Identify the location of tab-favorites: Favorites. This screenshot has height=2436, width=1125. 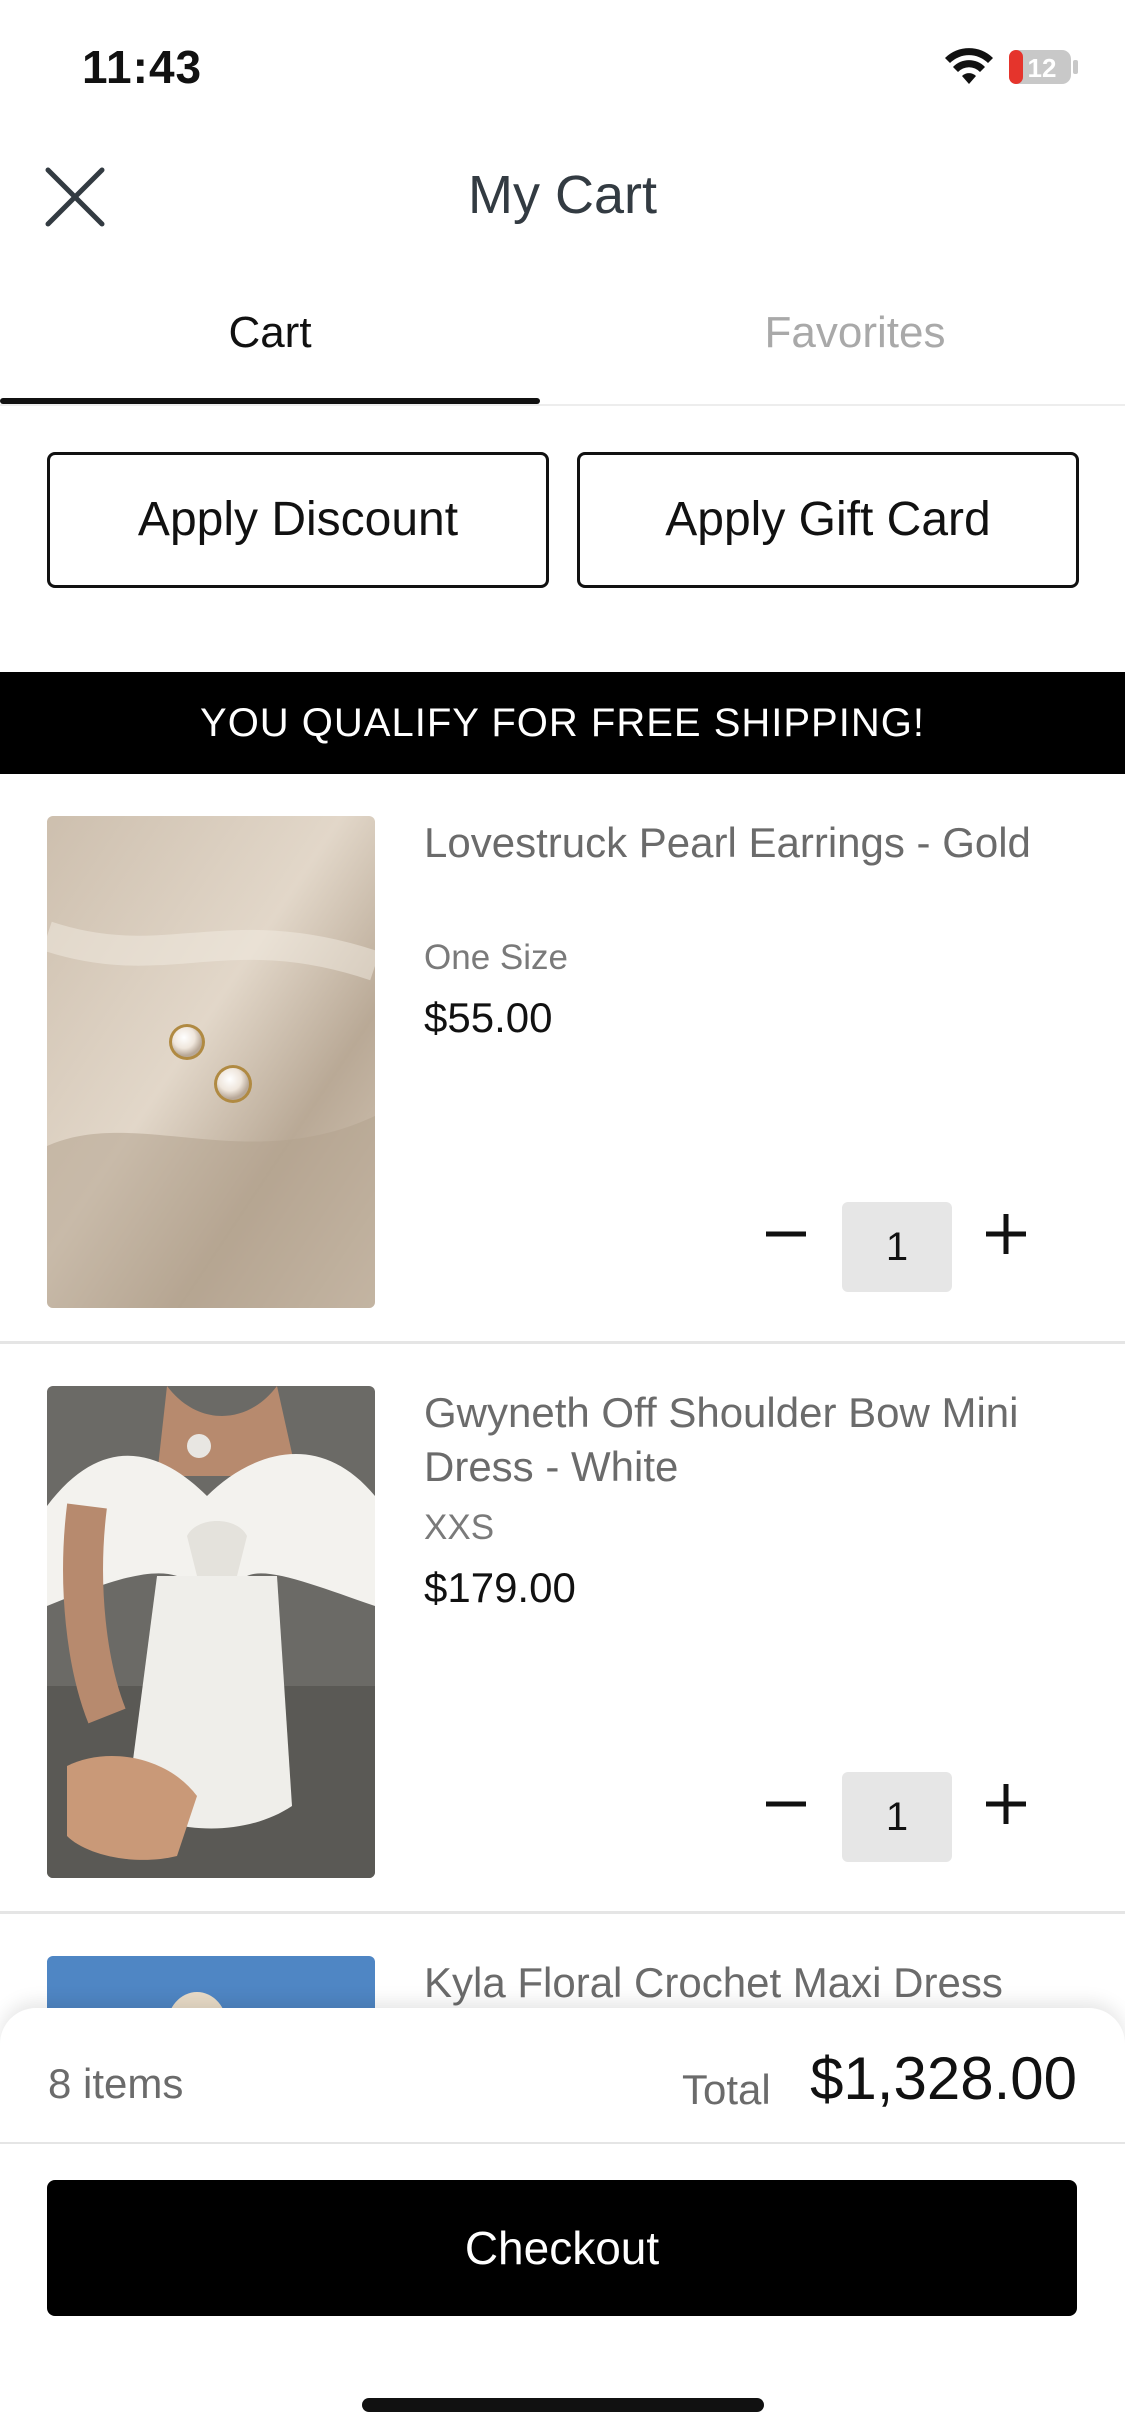
(855, 348).